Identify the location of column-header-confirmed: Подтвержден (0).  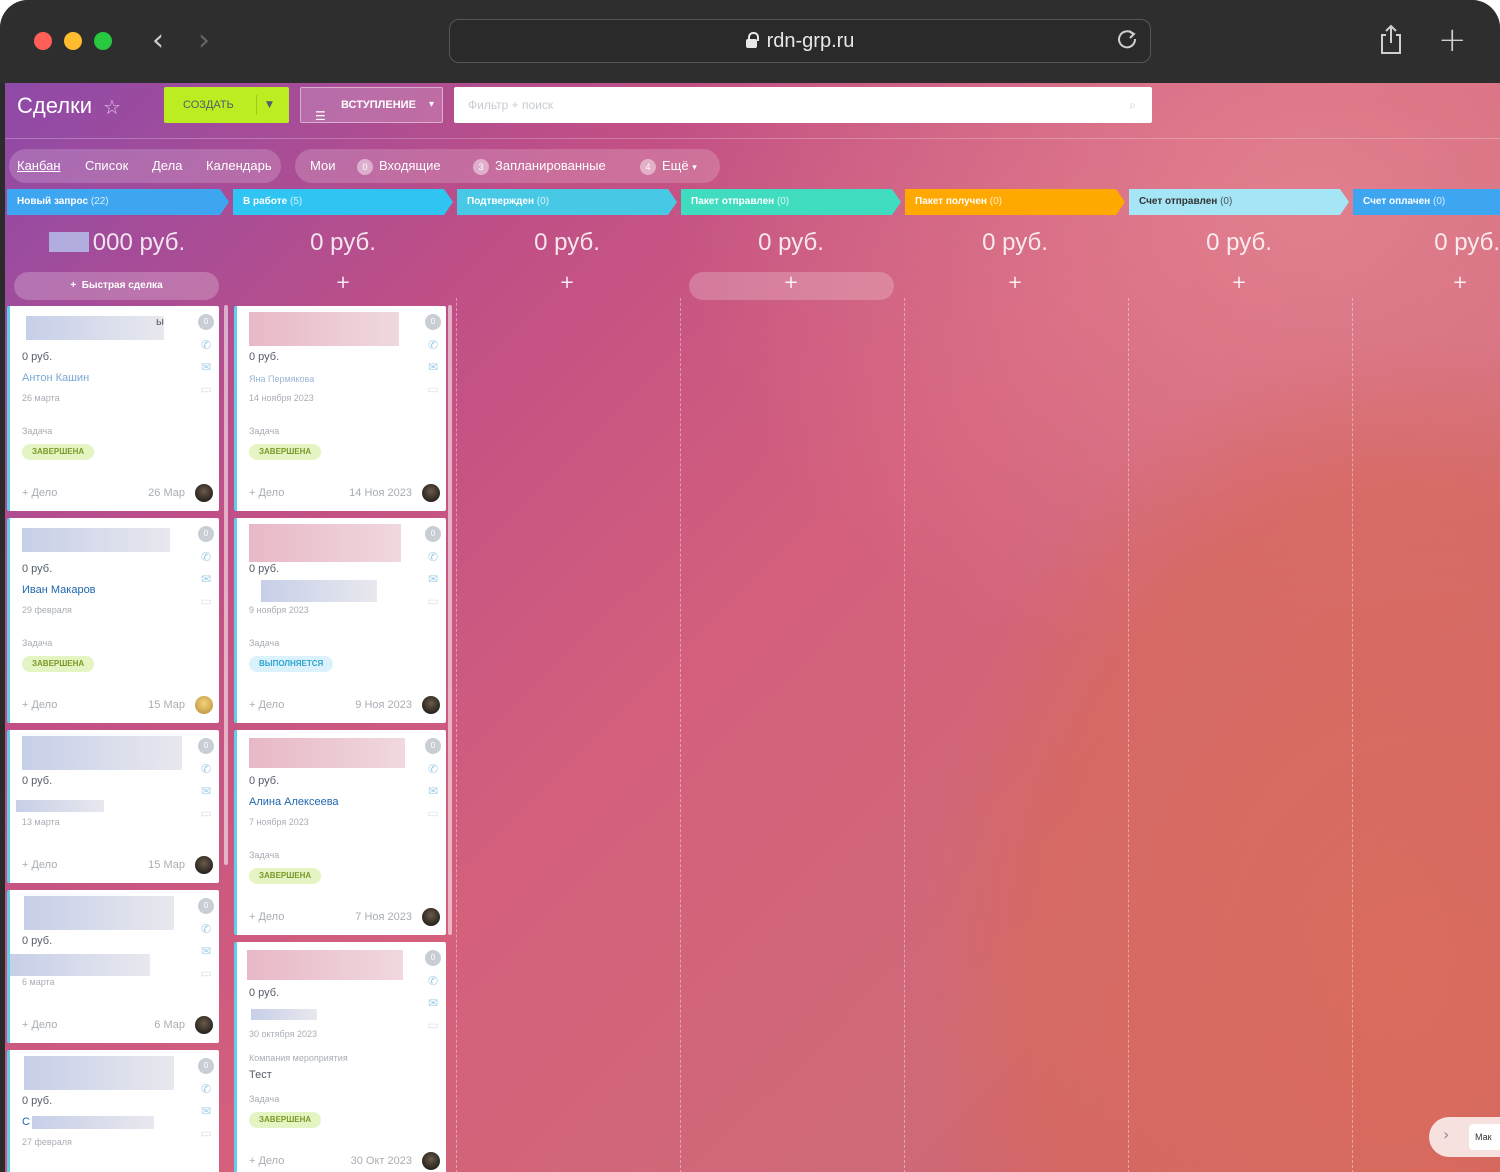
(567, 202).